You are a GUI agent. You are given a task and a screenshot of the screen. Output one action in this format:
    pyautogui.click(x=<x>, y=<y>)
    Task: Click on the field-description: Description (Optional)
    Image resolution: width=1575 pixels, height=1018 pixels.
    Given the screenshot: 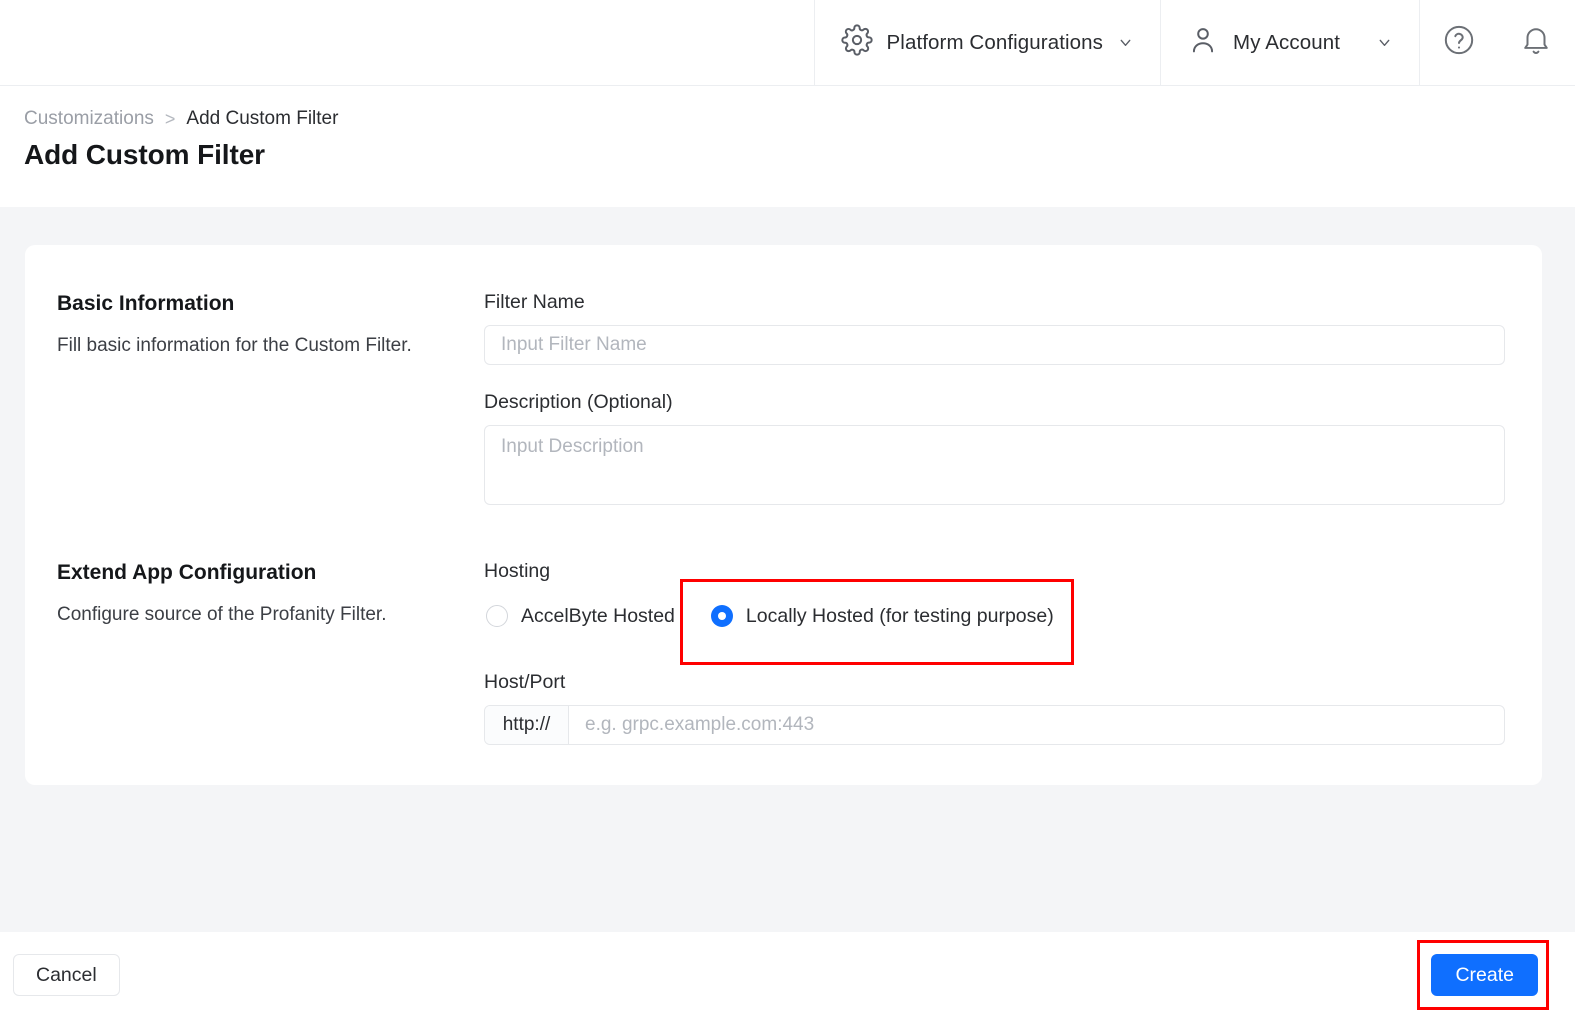 What is the action you would take?
    pyautogui.click(x=994, y=448)
    